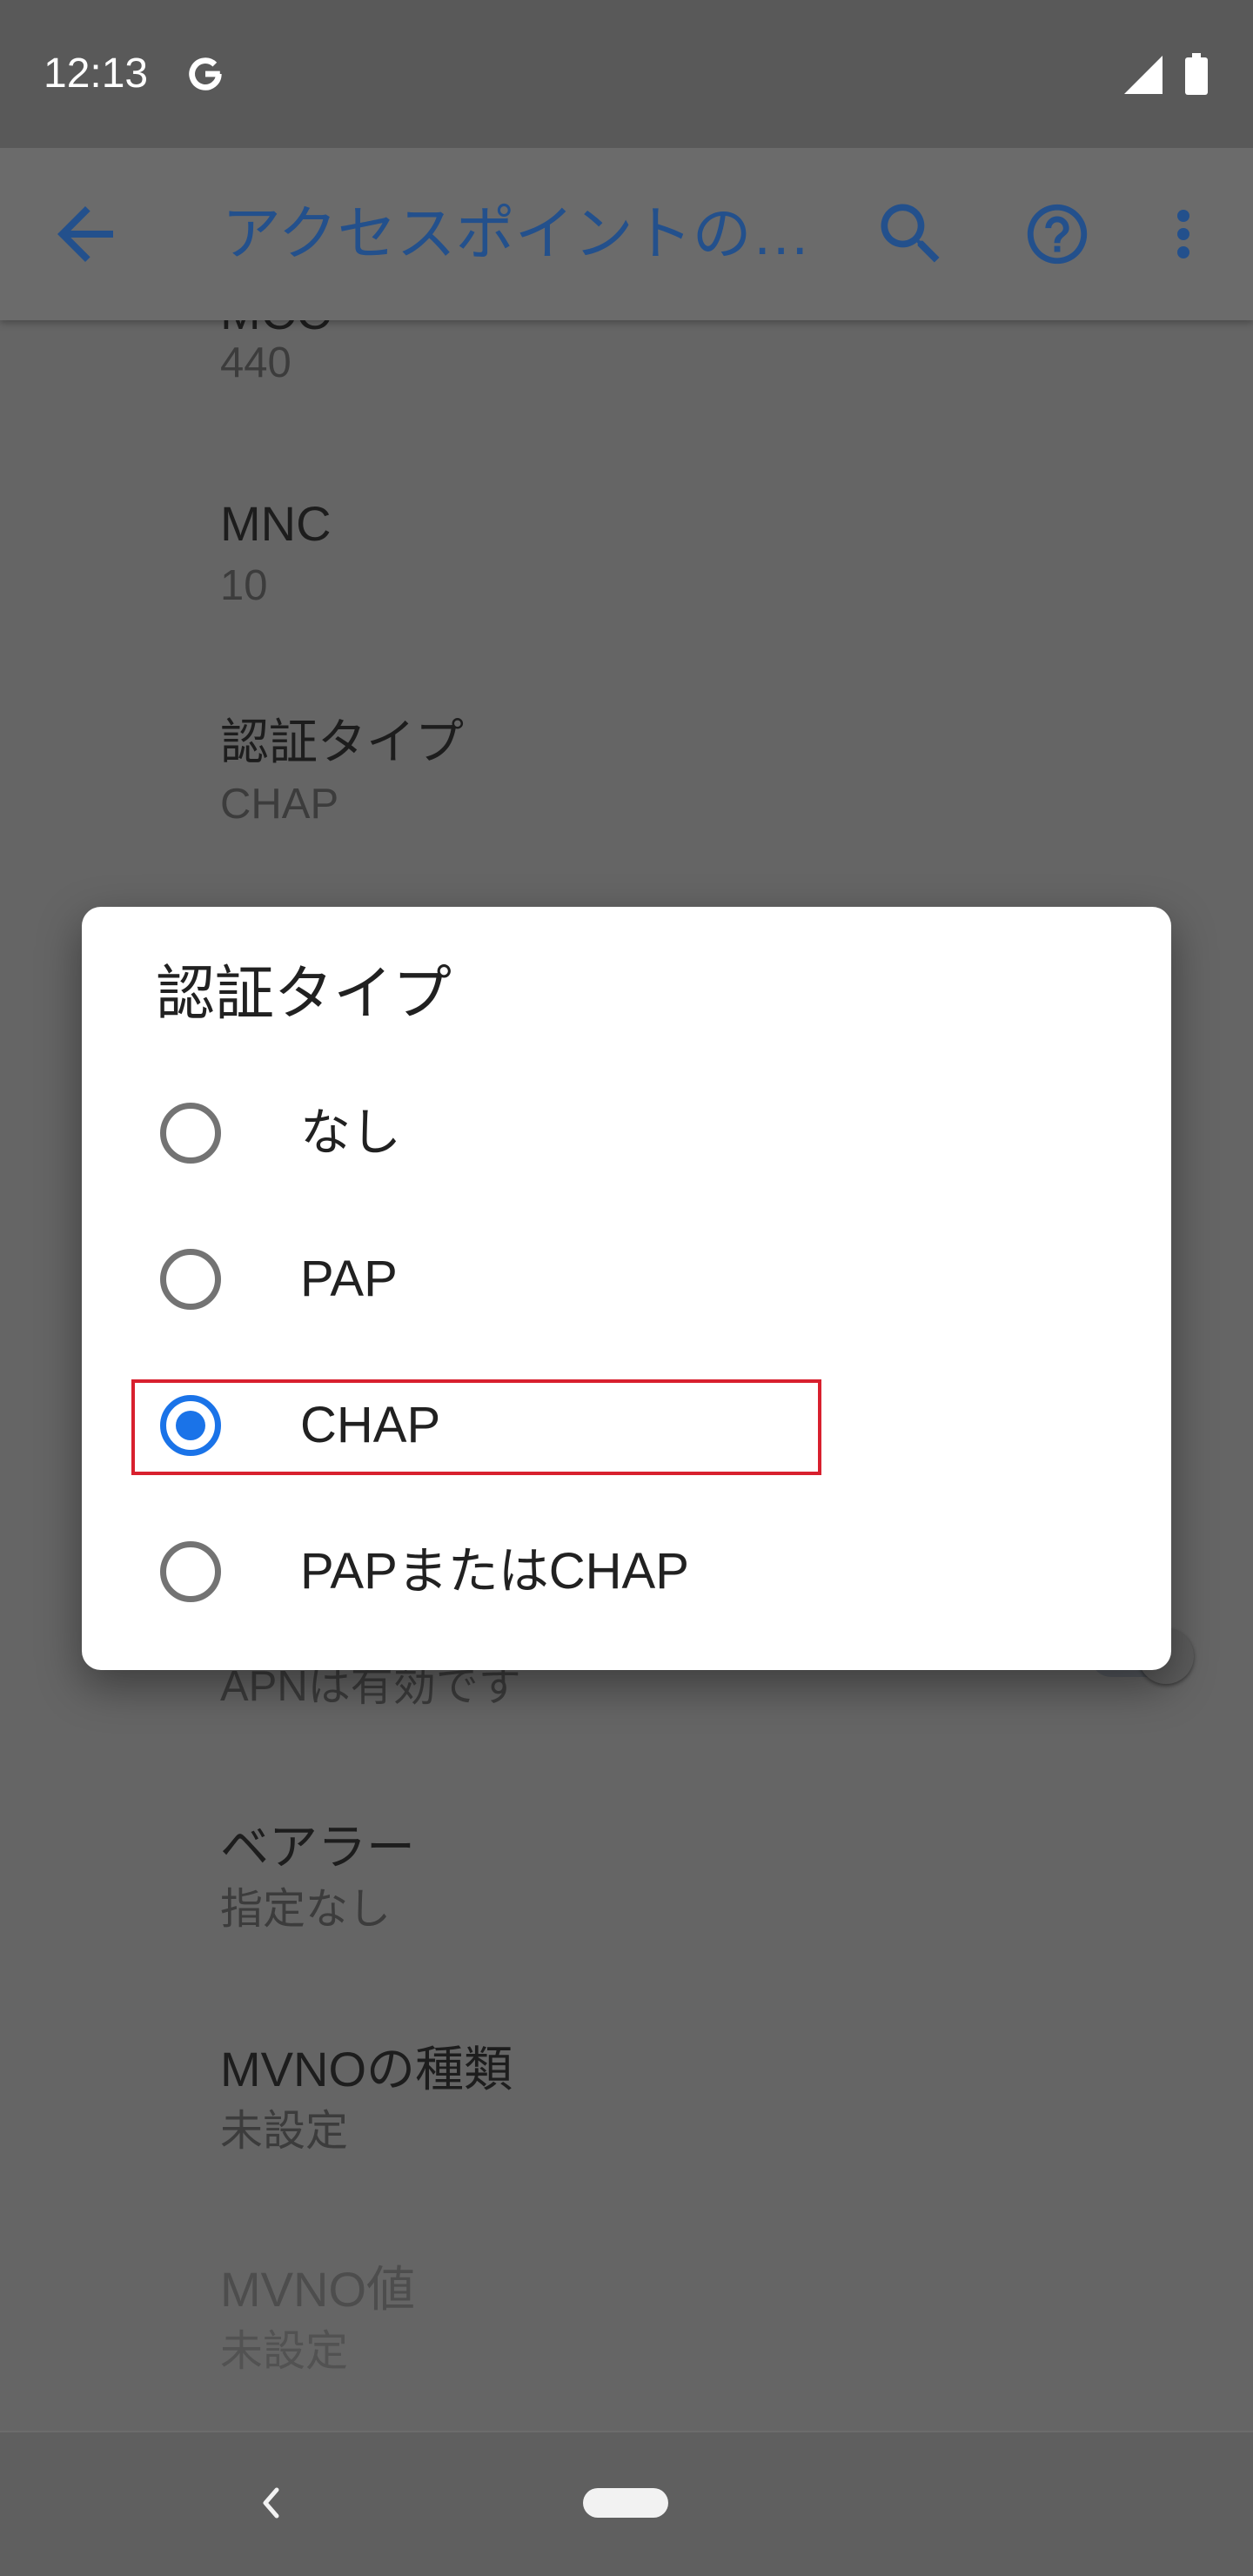 The width and height of the screenshot is (1253, 2576). What do you see at coordinates (626, 2324) in the screenshot?
I see `setting-mvno-value: MVNO値 未設定` at bounding box center [626, 2324].